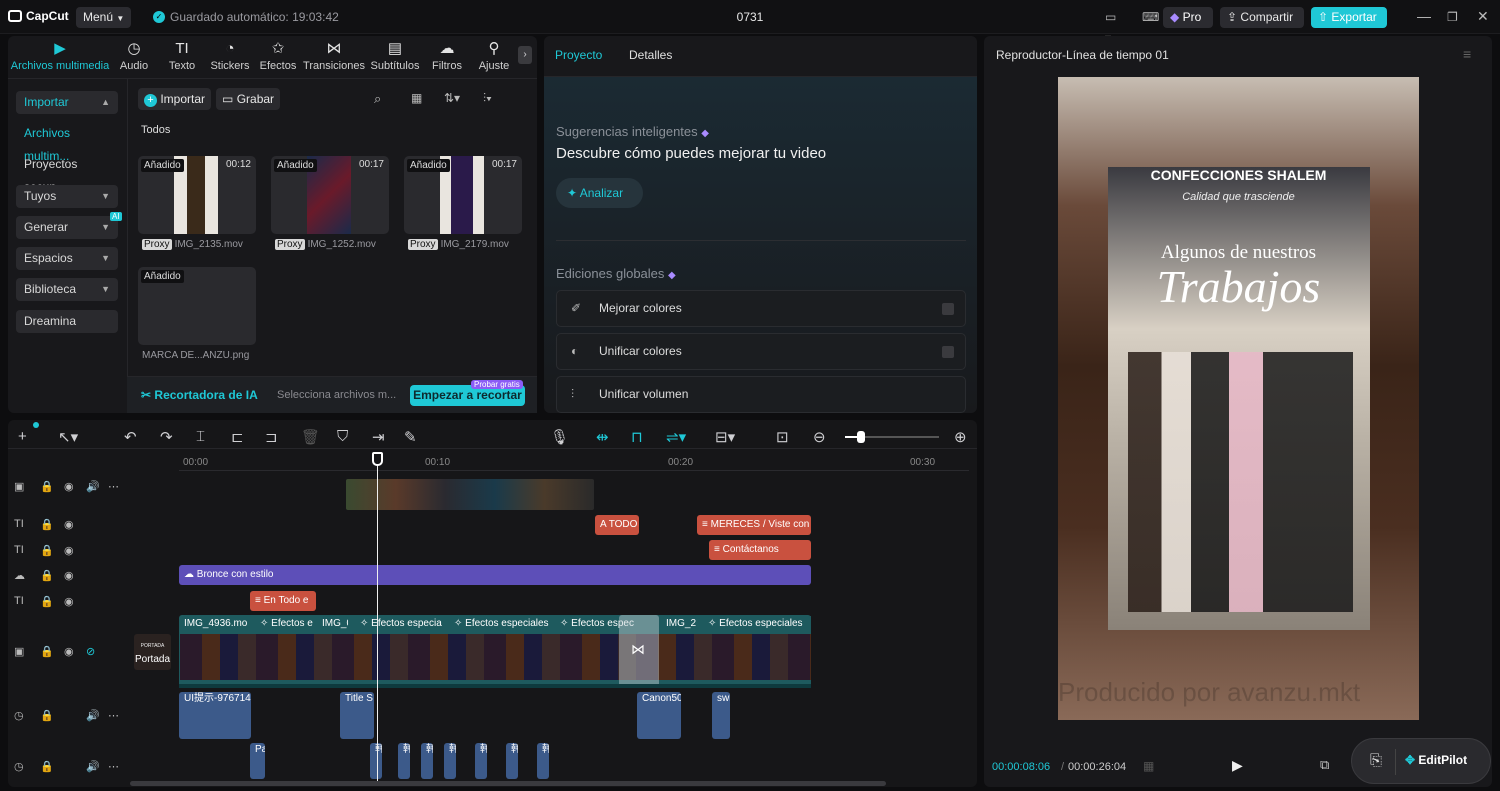 The height and width of the screenshot is (791, 1500). Describe the element at coordinates (248, 99) in the screenshot. I see `record-button: ▭ Grabar` at that location.